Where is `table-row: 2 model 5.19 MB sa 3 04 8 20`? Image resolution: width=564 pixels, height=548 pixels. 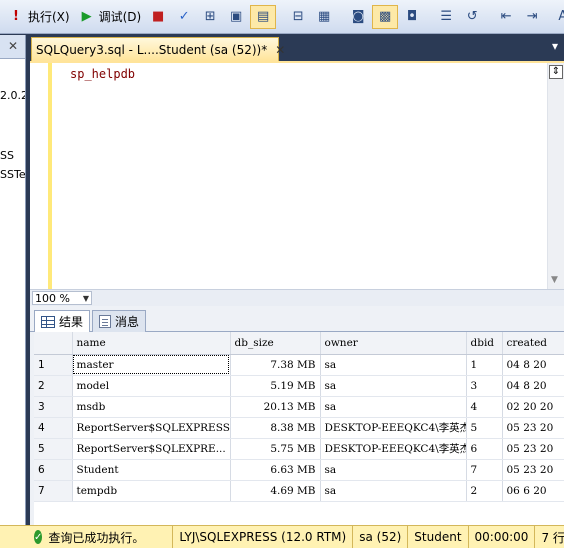 table-row: 2 model 5.19 MB sa 3 04 8 20 is located at coordinates (299, 386).